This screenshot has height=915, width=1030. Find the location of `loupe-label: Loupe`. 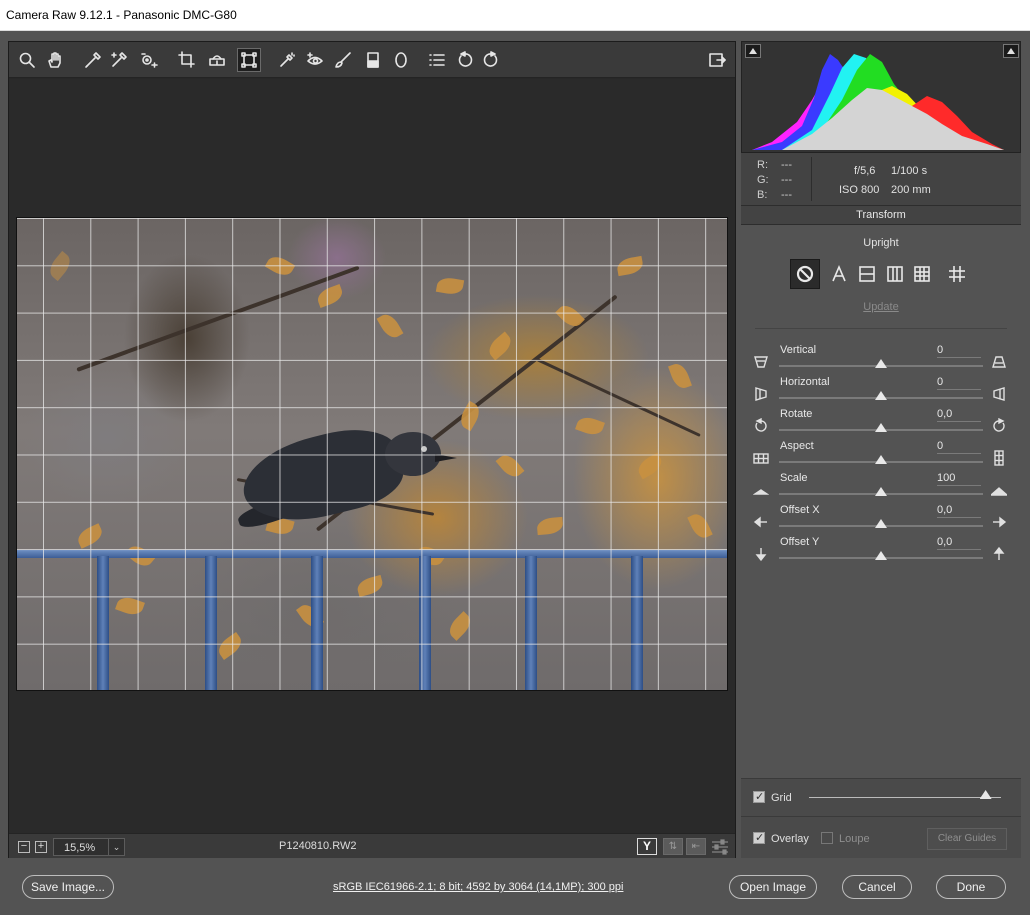

loupe-label: Loupe is located at coordinates (854, 839).